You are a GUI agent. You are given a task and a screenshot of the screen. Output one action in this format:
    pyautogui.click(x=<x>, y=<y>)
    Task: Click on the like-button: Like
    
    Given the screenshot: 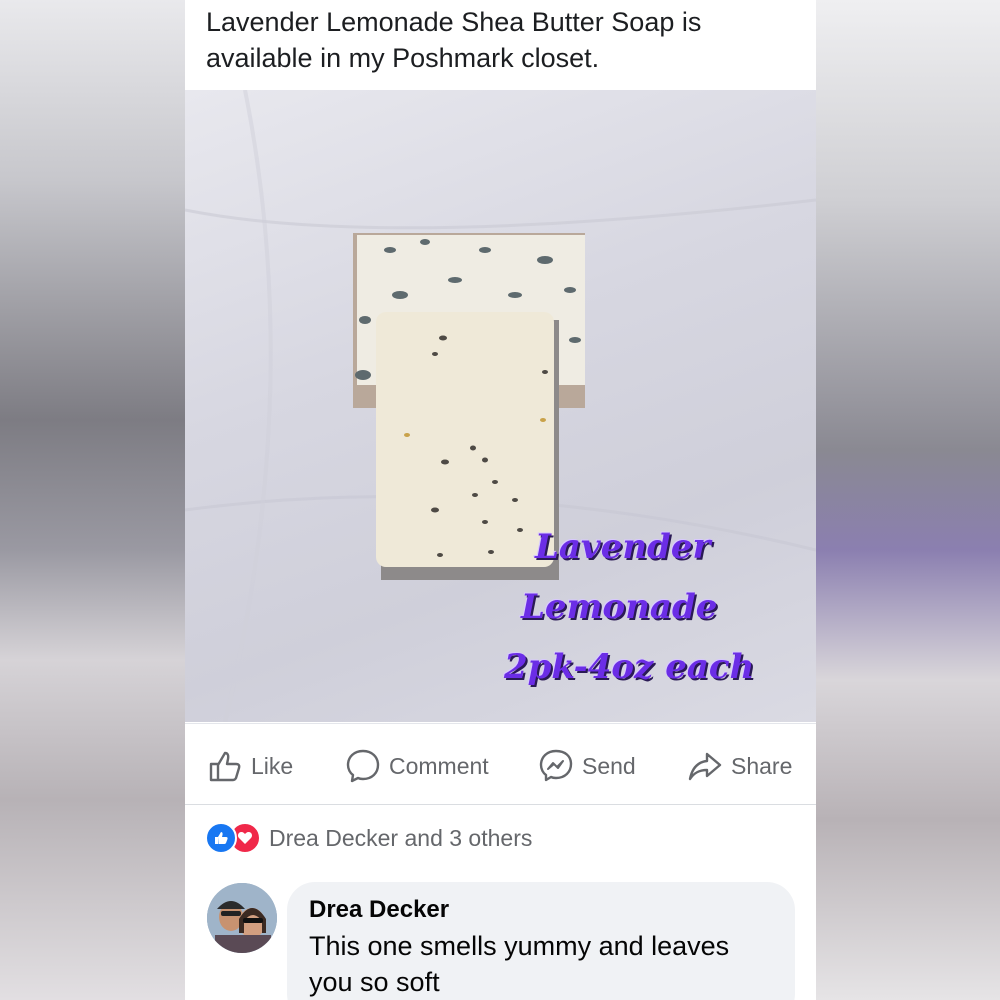 What is the action you would take?
    pyautogui.click(x=250, y=766)
    